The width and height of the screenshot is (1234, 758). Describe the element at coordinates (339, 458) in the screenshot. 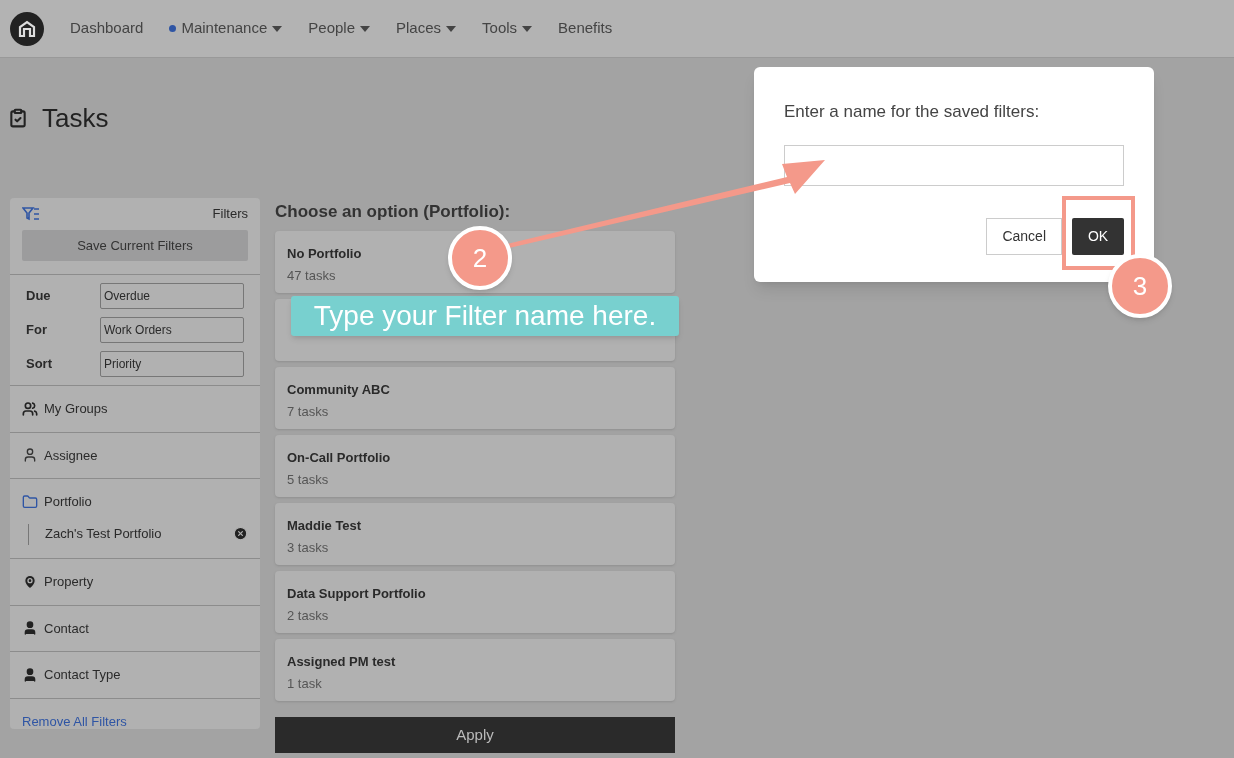

I see `option-name: On-Call Portfolio` at that location.